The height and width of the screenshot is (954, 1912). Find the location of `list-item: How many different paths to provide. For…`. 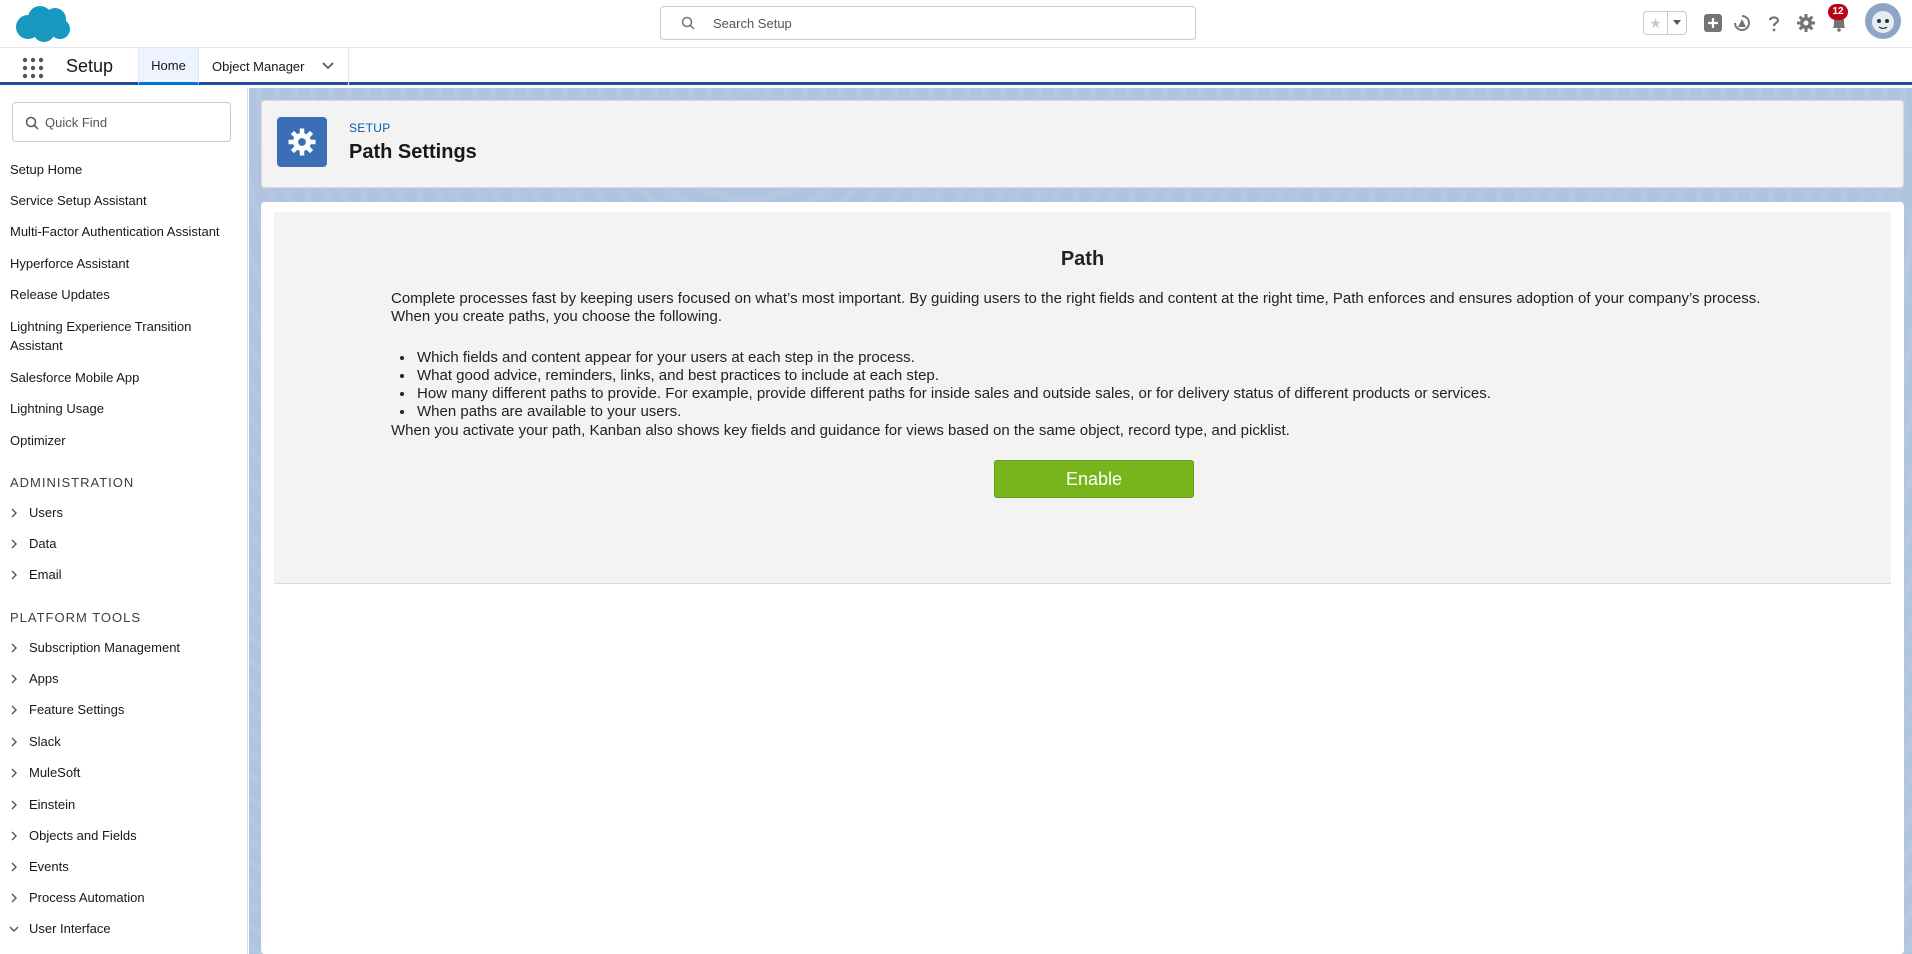

list-item: How many different paths to provide. For… is located at coordinates (1115, 394).